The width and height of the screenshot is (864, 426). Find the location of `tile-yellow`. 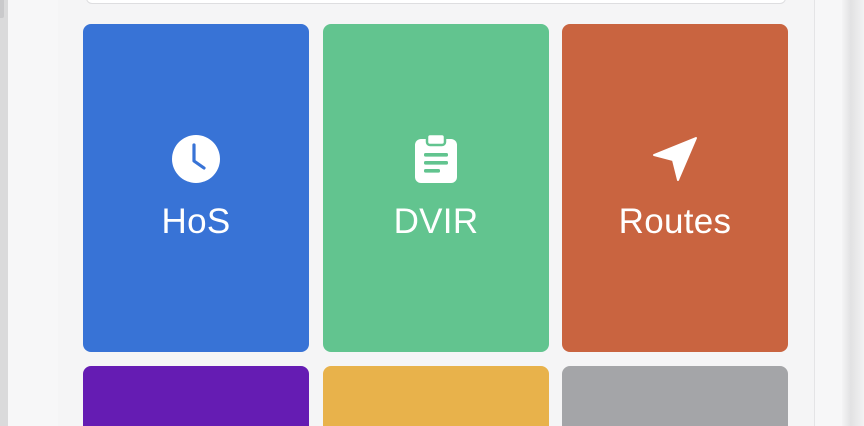

tile-yellow is located at coordinates (436, 396).